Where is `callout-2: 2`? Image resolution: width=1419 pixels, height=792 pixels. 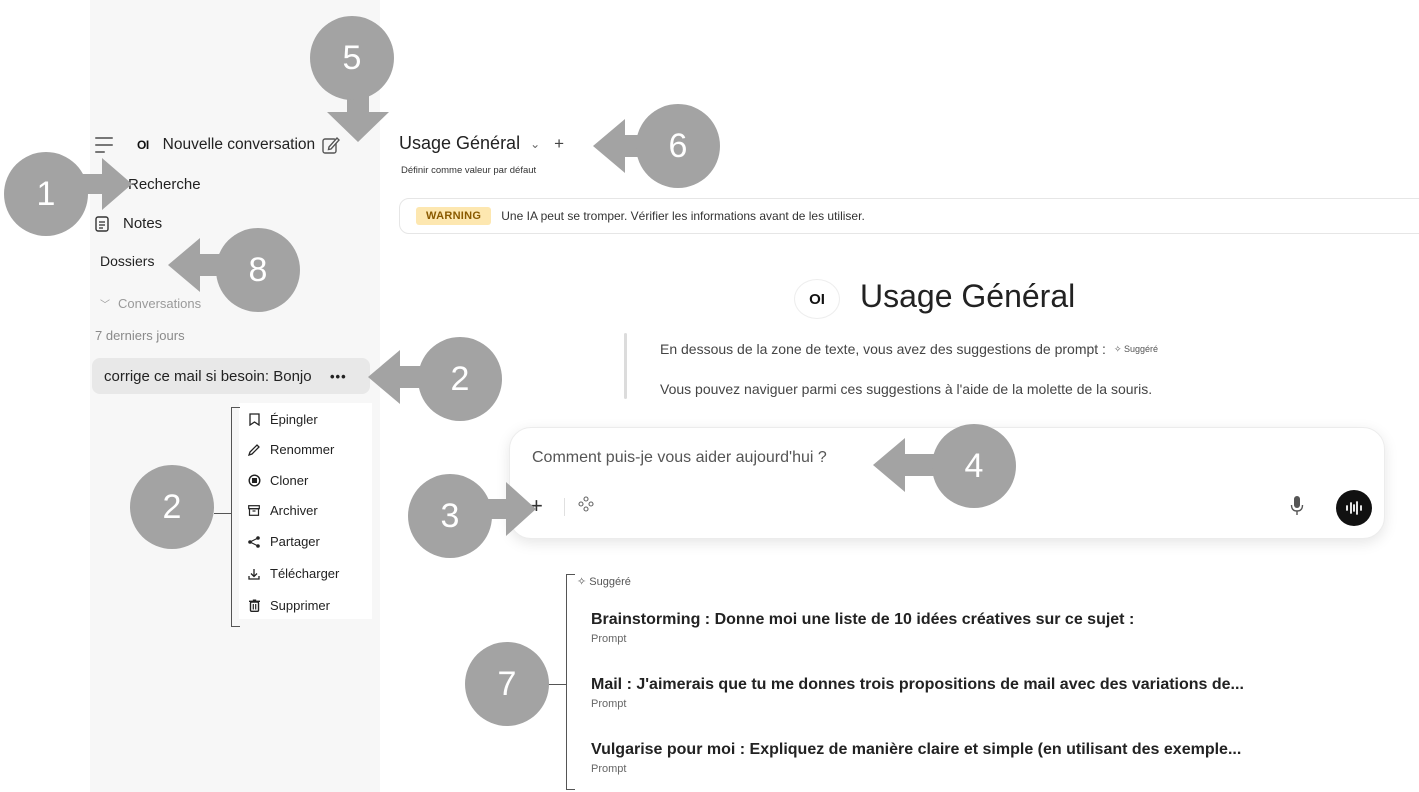 callout-2: 2 is located at coordinates (460, 379).